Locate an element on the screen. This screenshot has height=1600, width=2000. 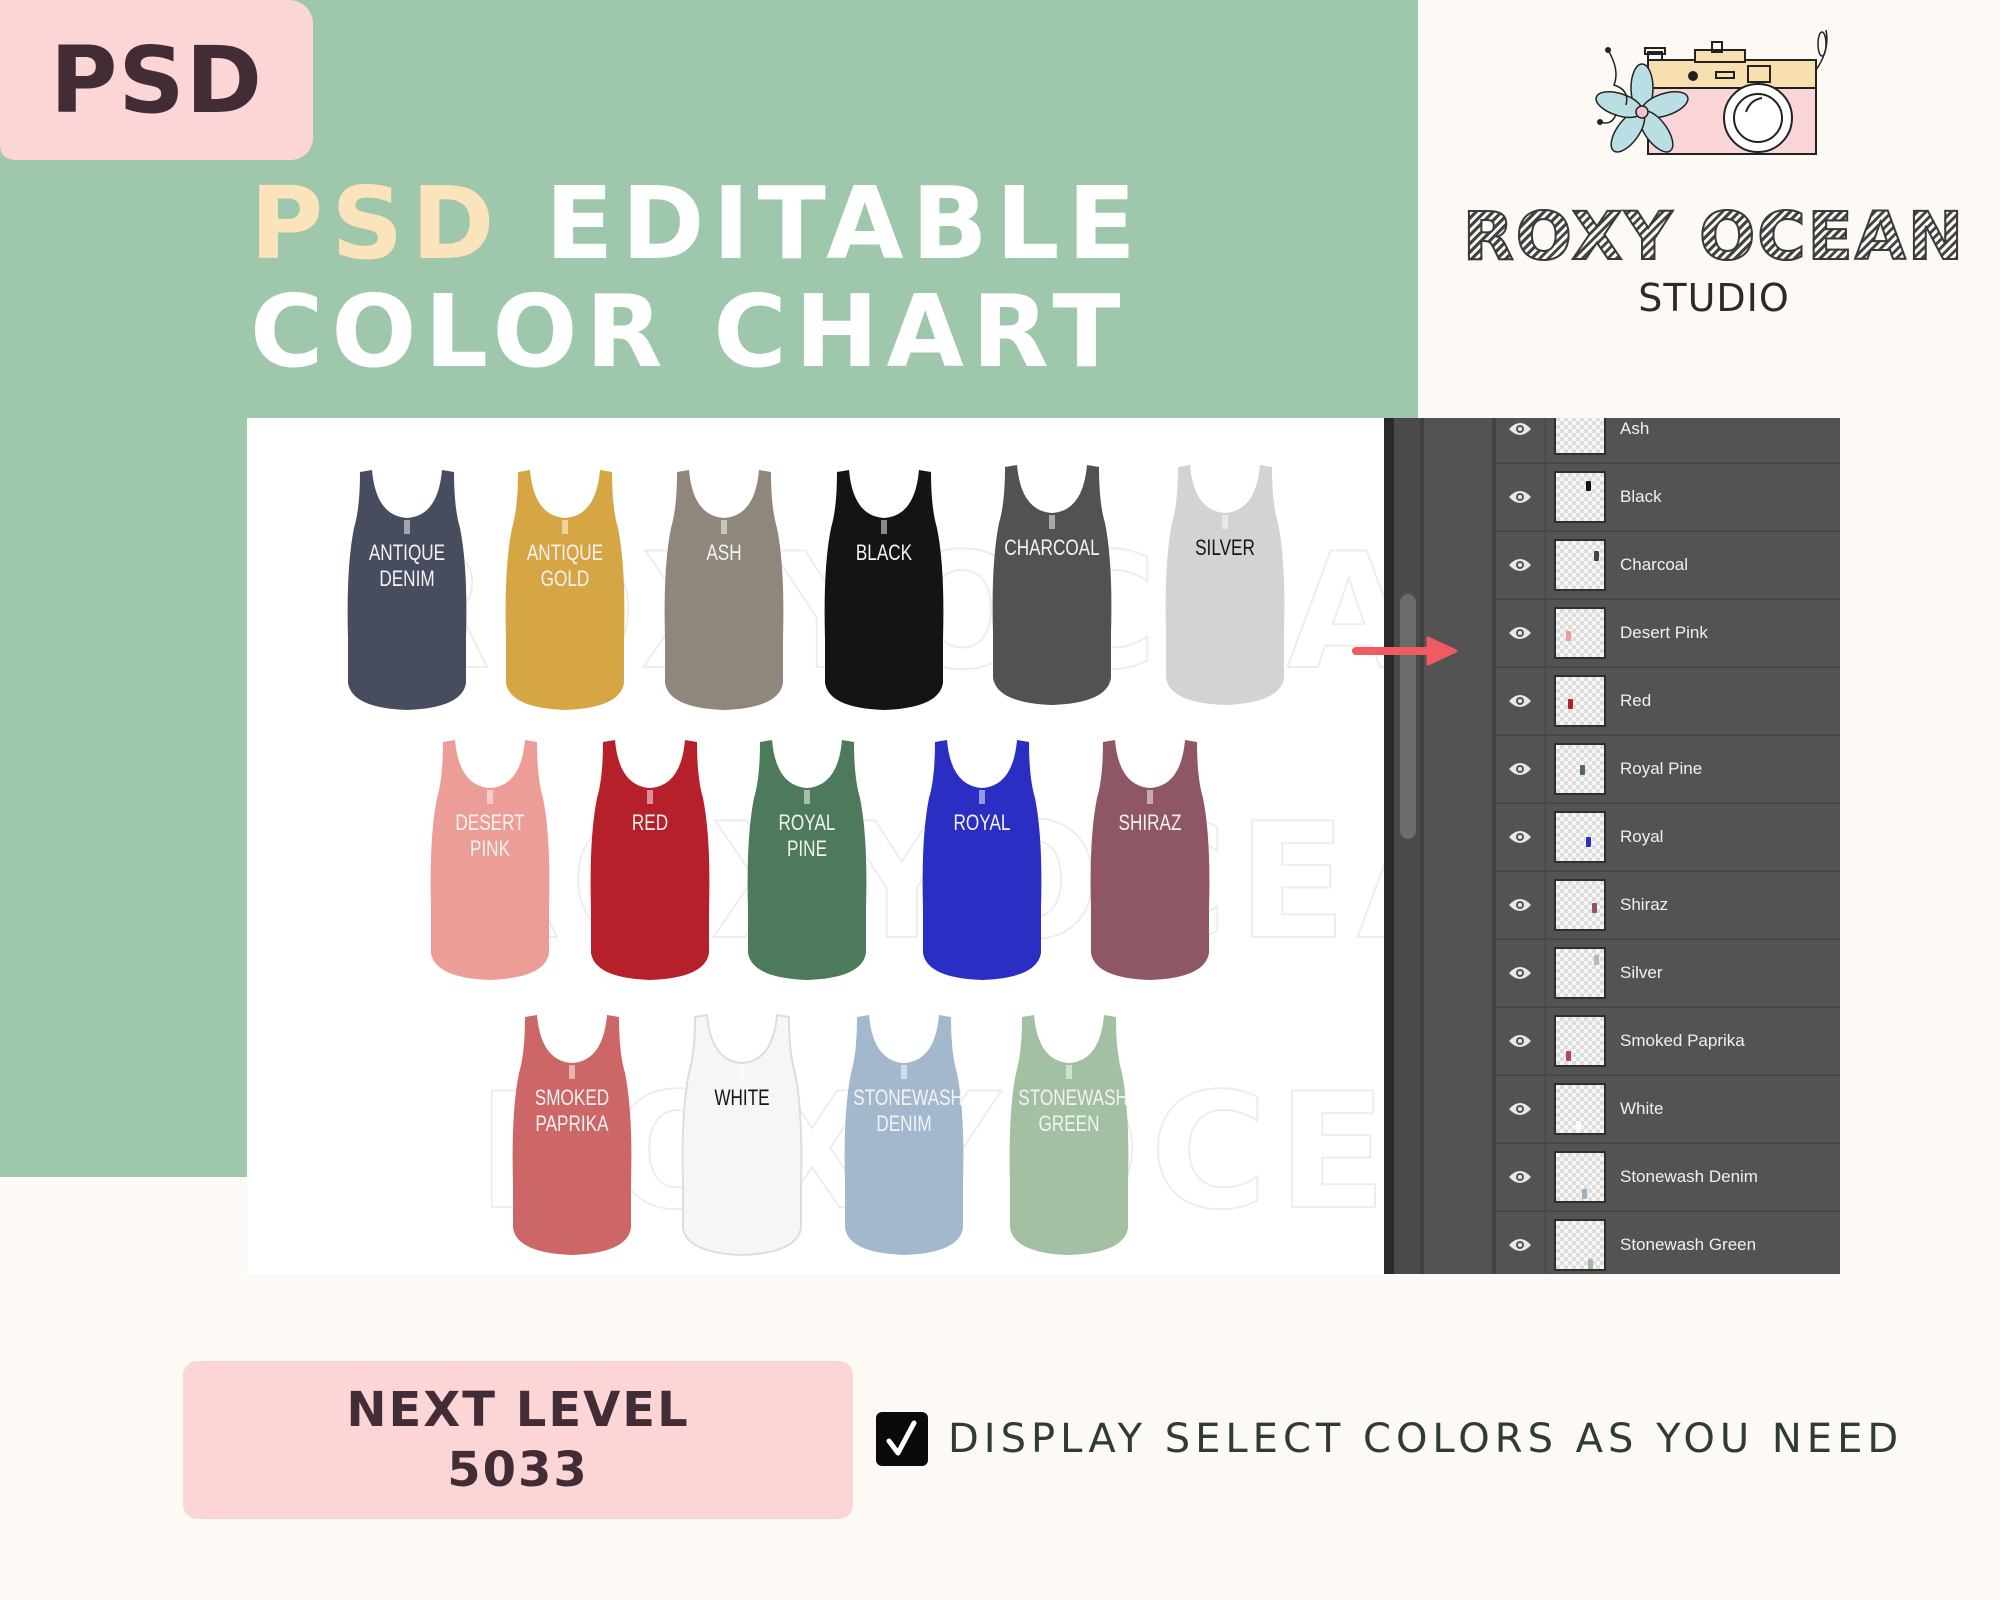
tank-top-swatch: STONEWASH DENIM is located at coordinates (904, 1135).